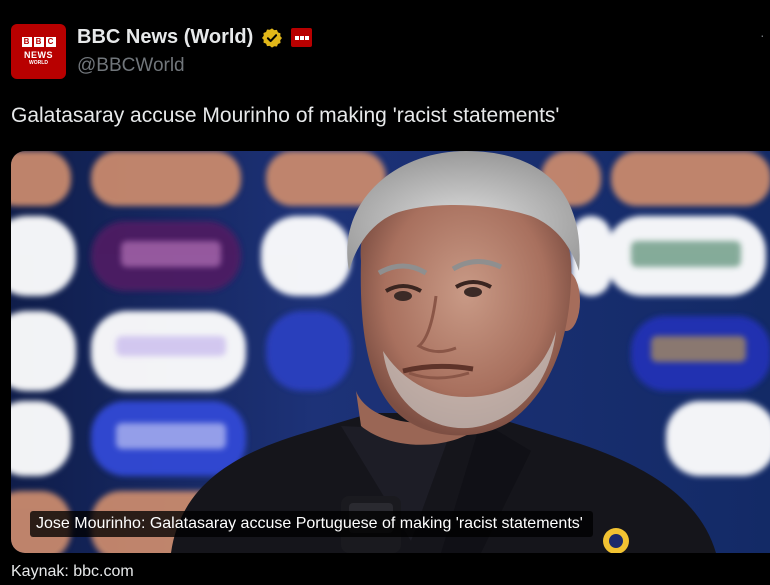 The image size is (770, 585). I want to click on avatar-news-text: NEWS, so click(38, 54).